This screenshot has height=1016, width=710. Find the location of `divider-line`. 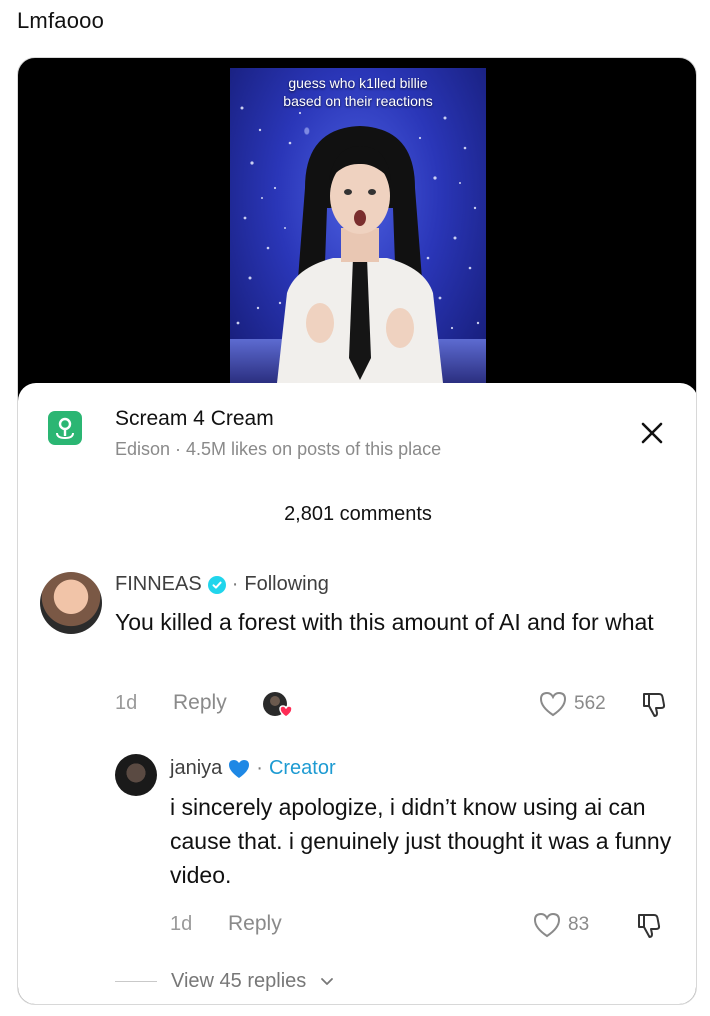

divider-line is located at coordinates (136, 981).